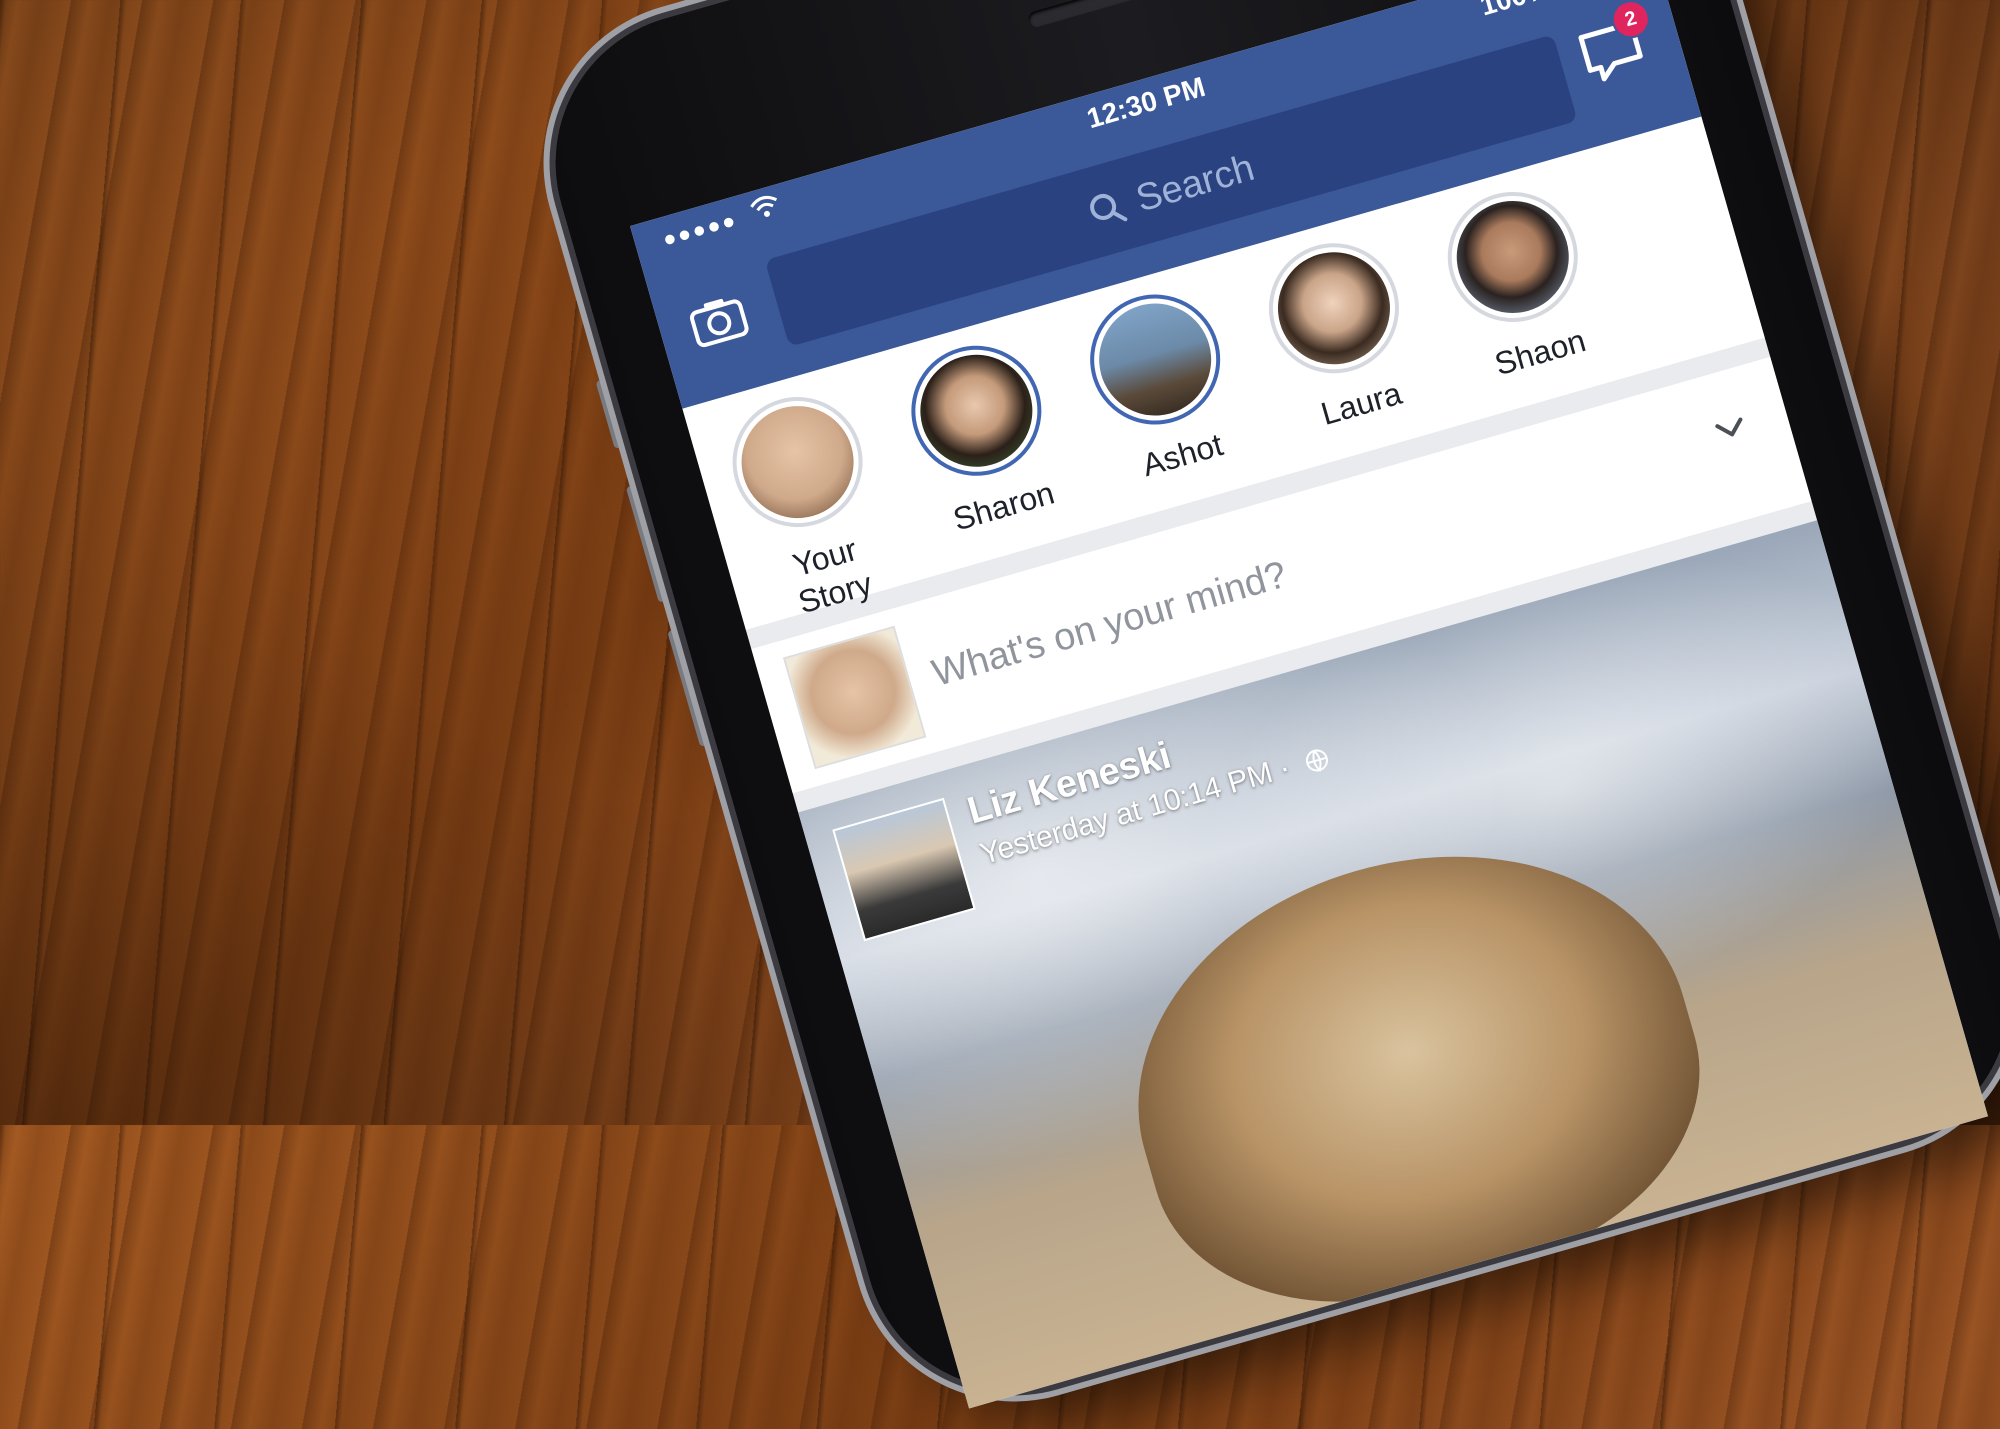 The width and height of the screenshot is (2000, 1429). I want to click on story-name: Sharon, so click(1004, 506).